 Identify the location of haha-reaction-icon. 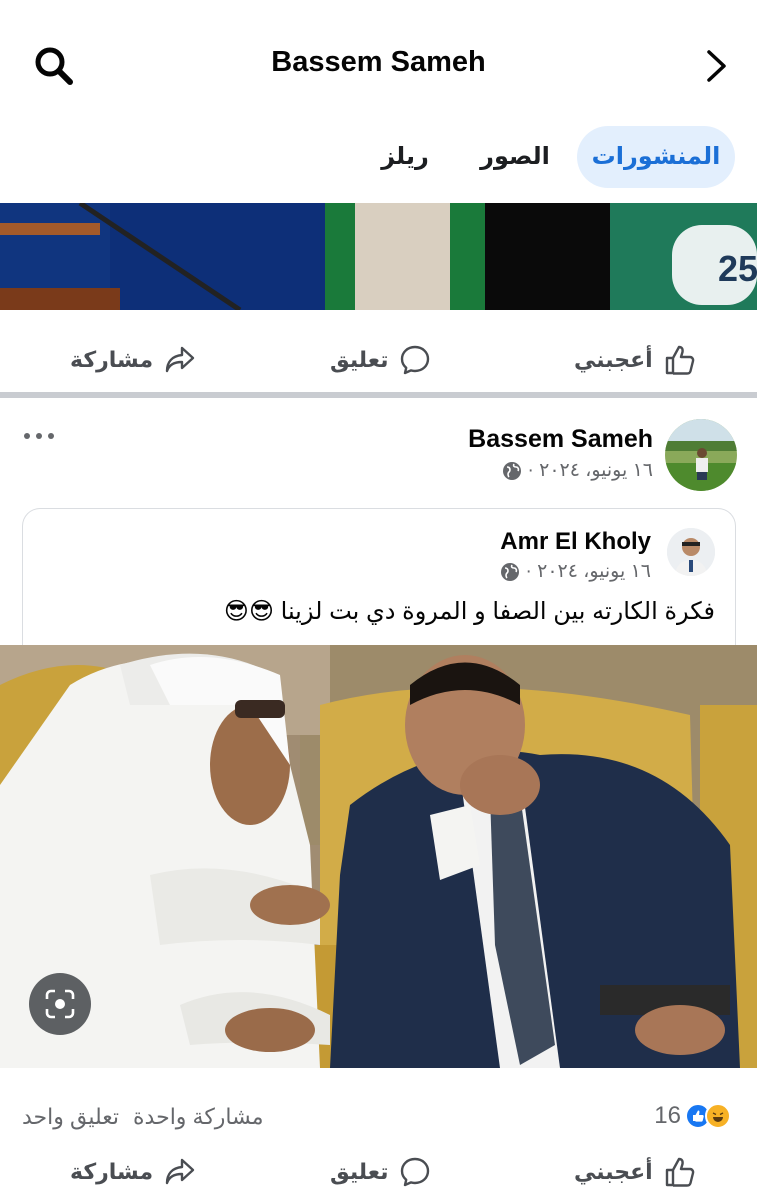
(718, 1116).